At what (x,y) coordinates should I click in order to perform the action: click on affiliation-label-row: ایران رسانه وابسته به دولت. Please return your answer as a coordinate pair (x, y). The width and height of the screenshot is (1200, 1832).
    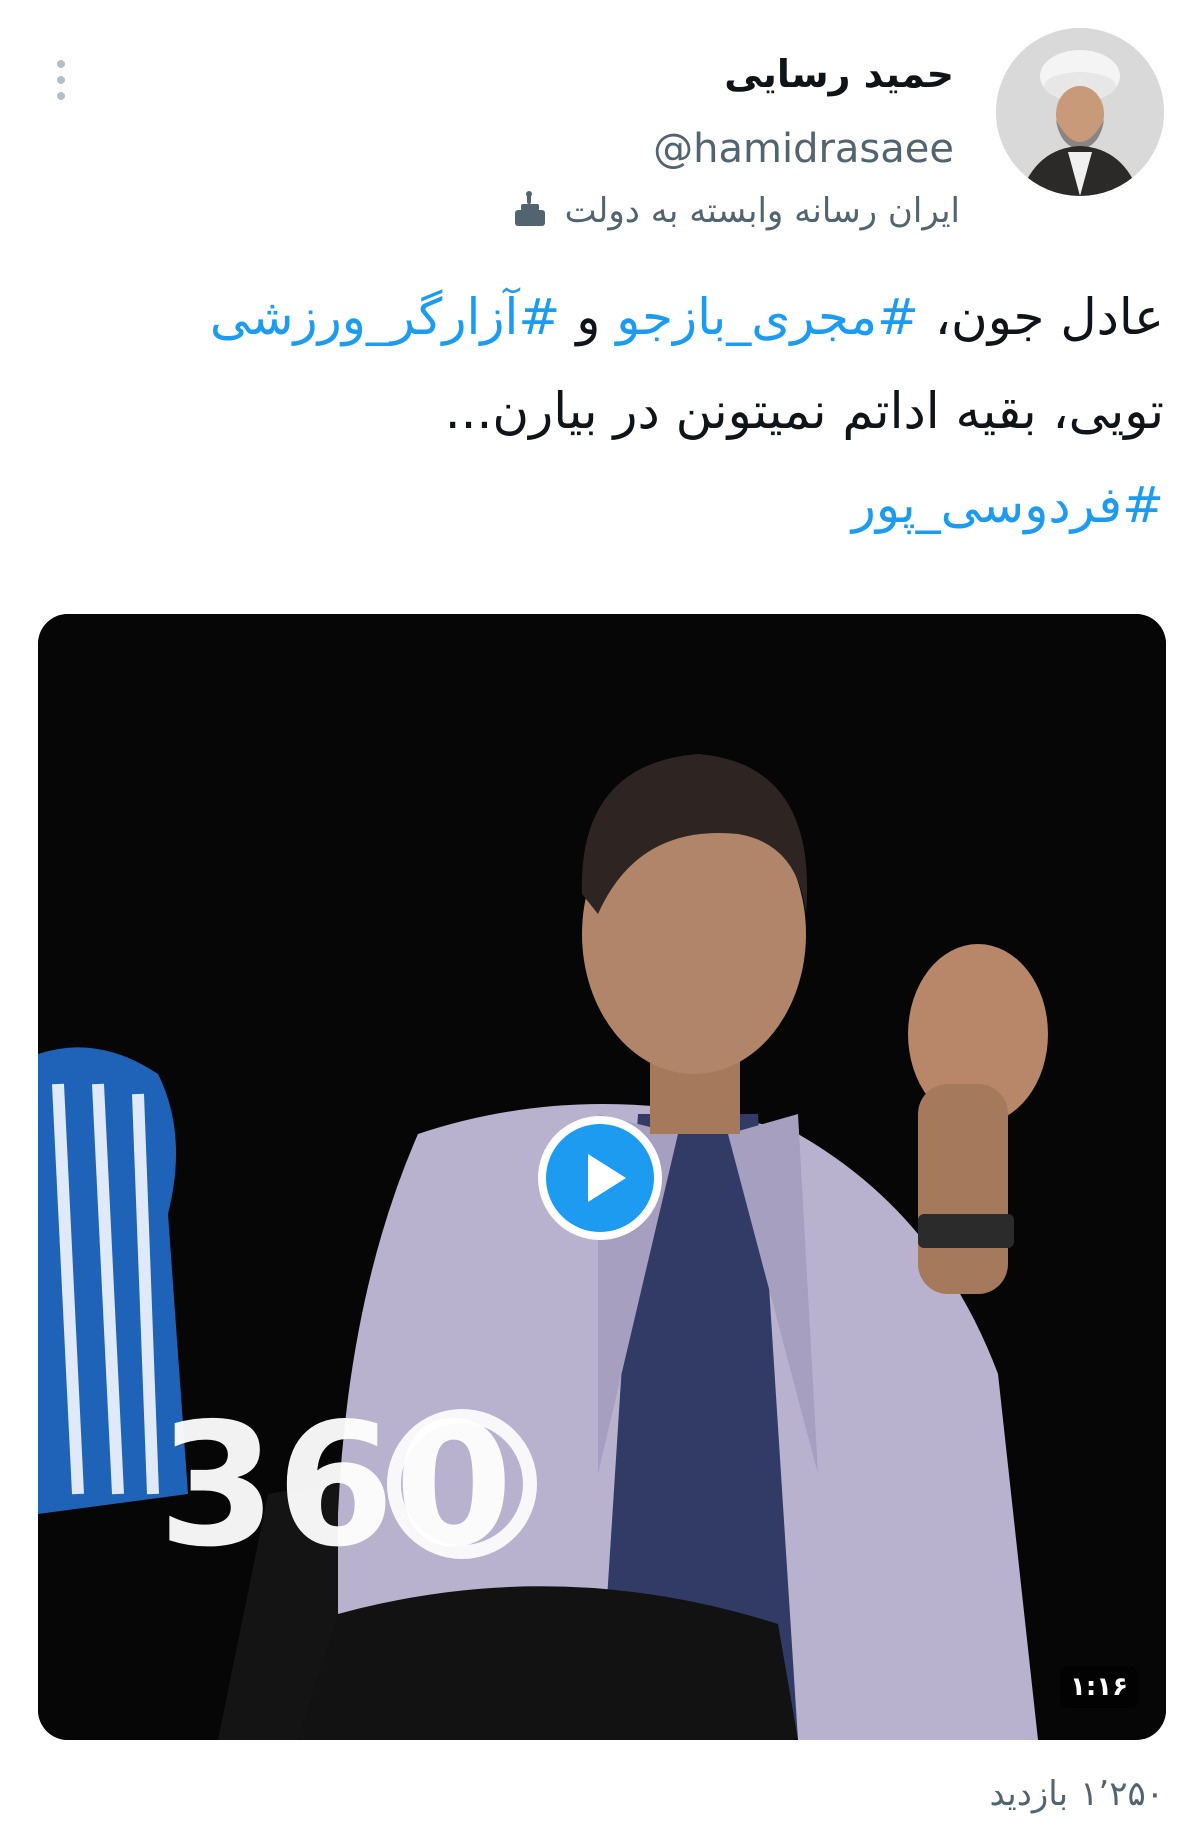
    Looking at the image, I should click on (734, 211).